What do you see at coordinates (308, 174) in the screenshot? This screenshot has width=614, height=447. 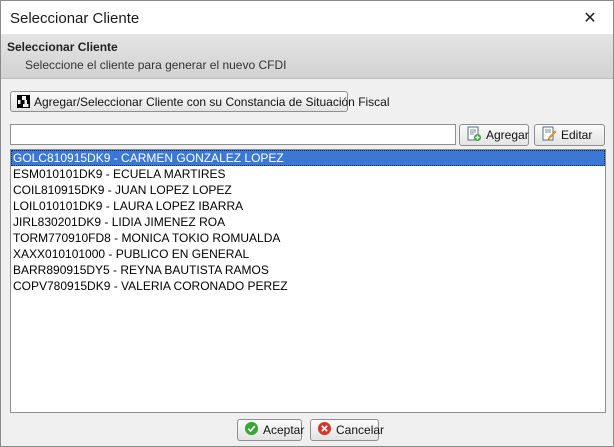 I see `client-list-item: ESM010101DK9 - ECUELA MARTIRES` at bounding box center [308, 174].